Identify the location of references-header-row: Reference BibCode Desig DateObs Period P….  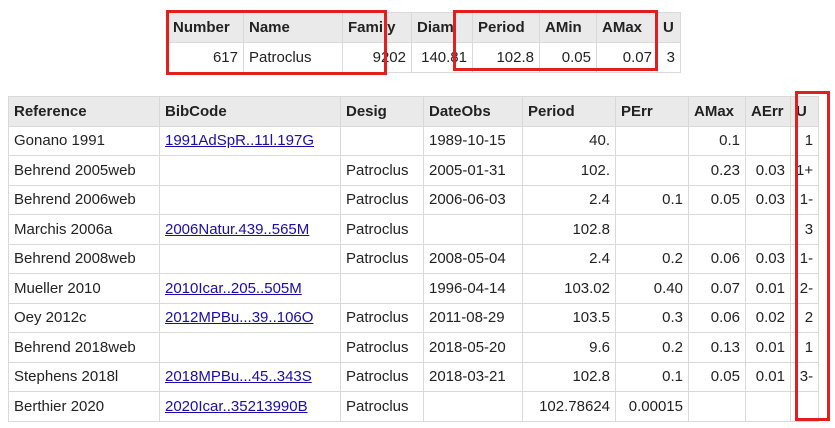
(414, 111).